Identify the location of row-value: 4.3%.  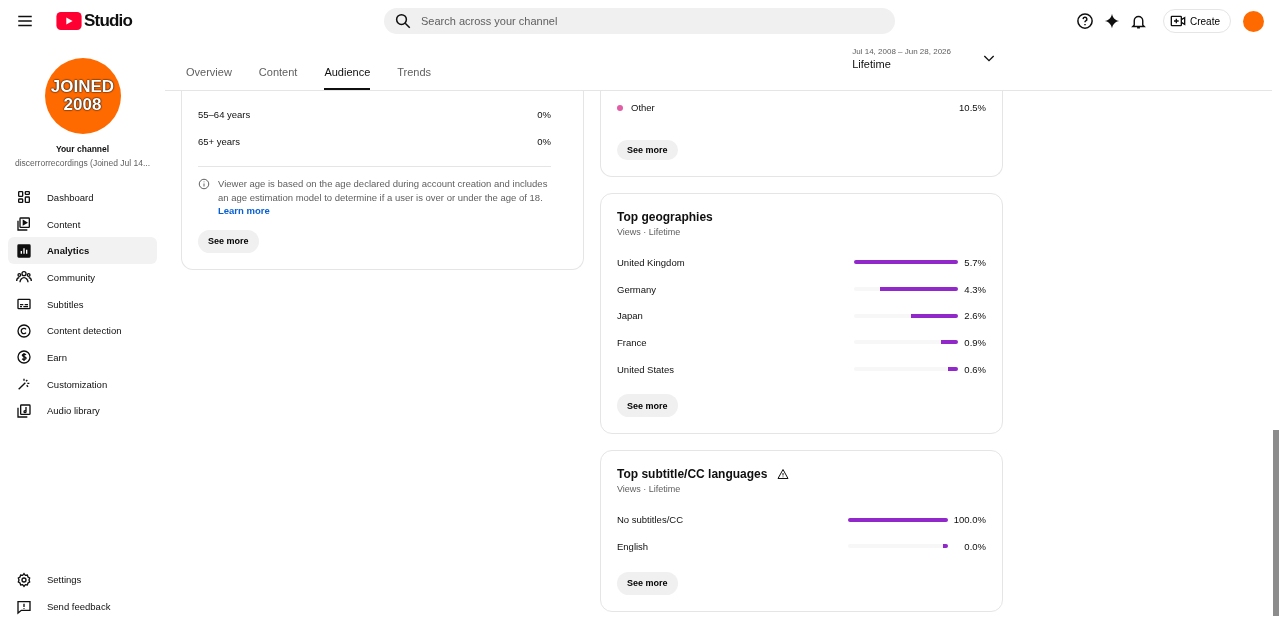
(974, 289).